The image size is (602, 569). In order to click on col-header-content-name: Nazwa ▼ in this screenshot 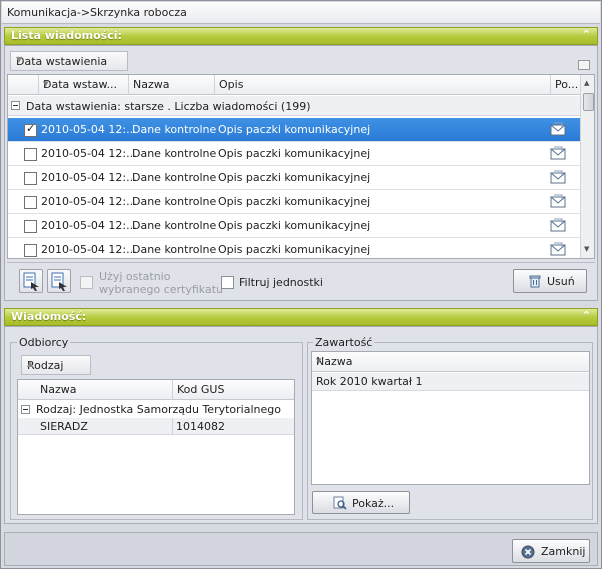, I will do `click(450, 362)`.